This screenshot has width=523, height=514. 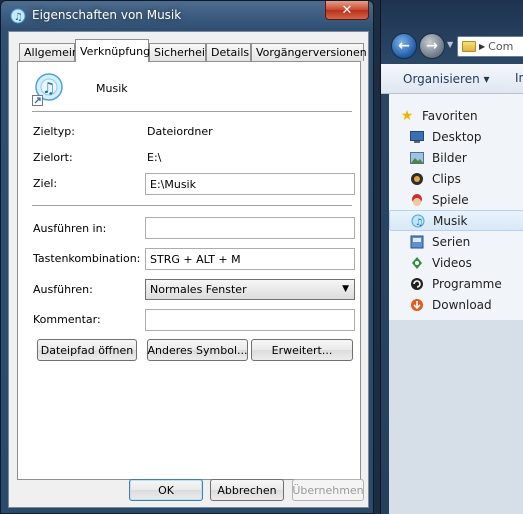 I want to click on tab-label: Allgemein, so click(x=51, y=52).